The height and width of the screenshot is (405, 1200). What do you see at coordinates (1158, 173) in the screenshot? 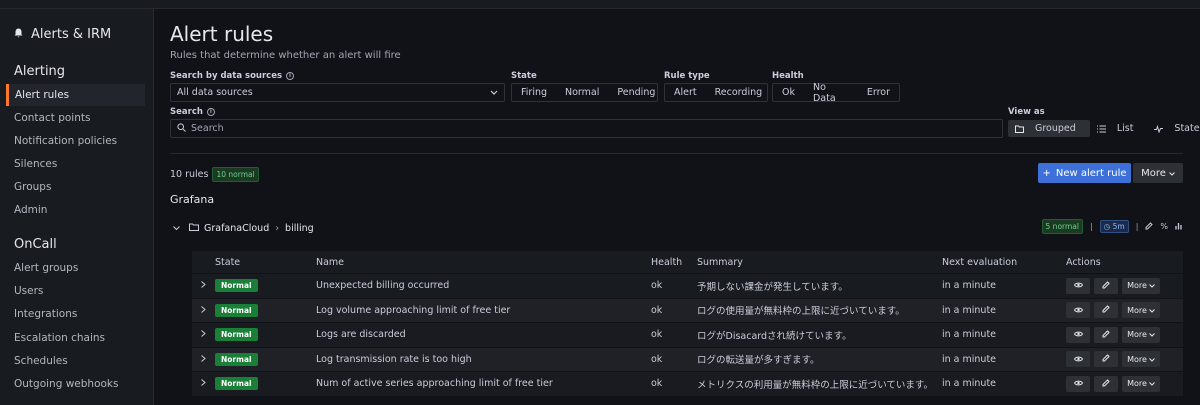
I see `more-button: More` at bounding box center [1158, 173].